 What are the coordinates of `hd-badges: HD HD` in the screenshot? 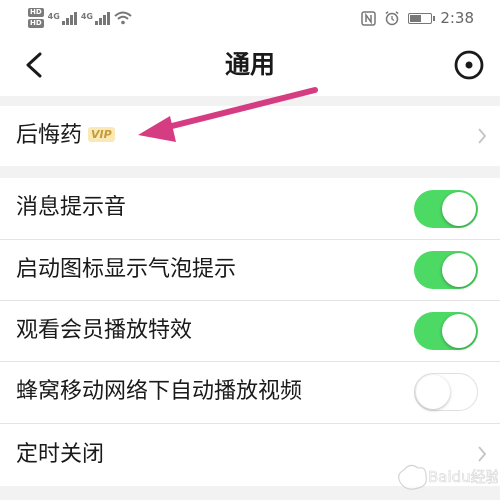 It's located at (36, 18).